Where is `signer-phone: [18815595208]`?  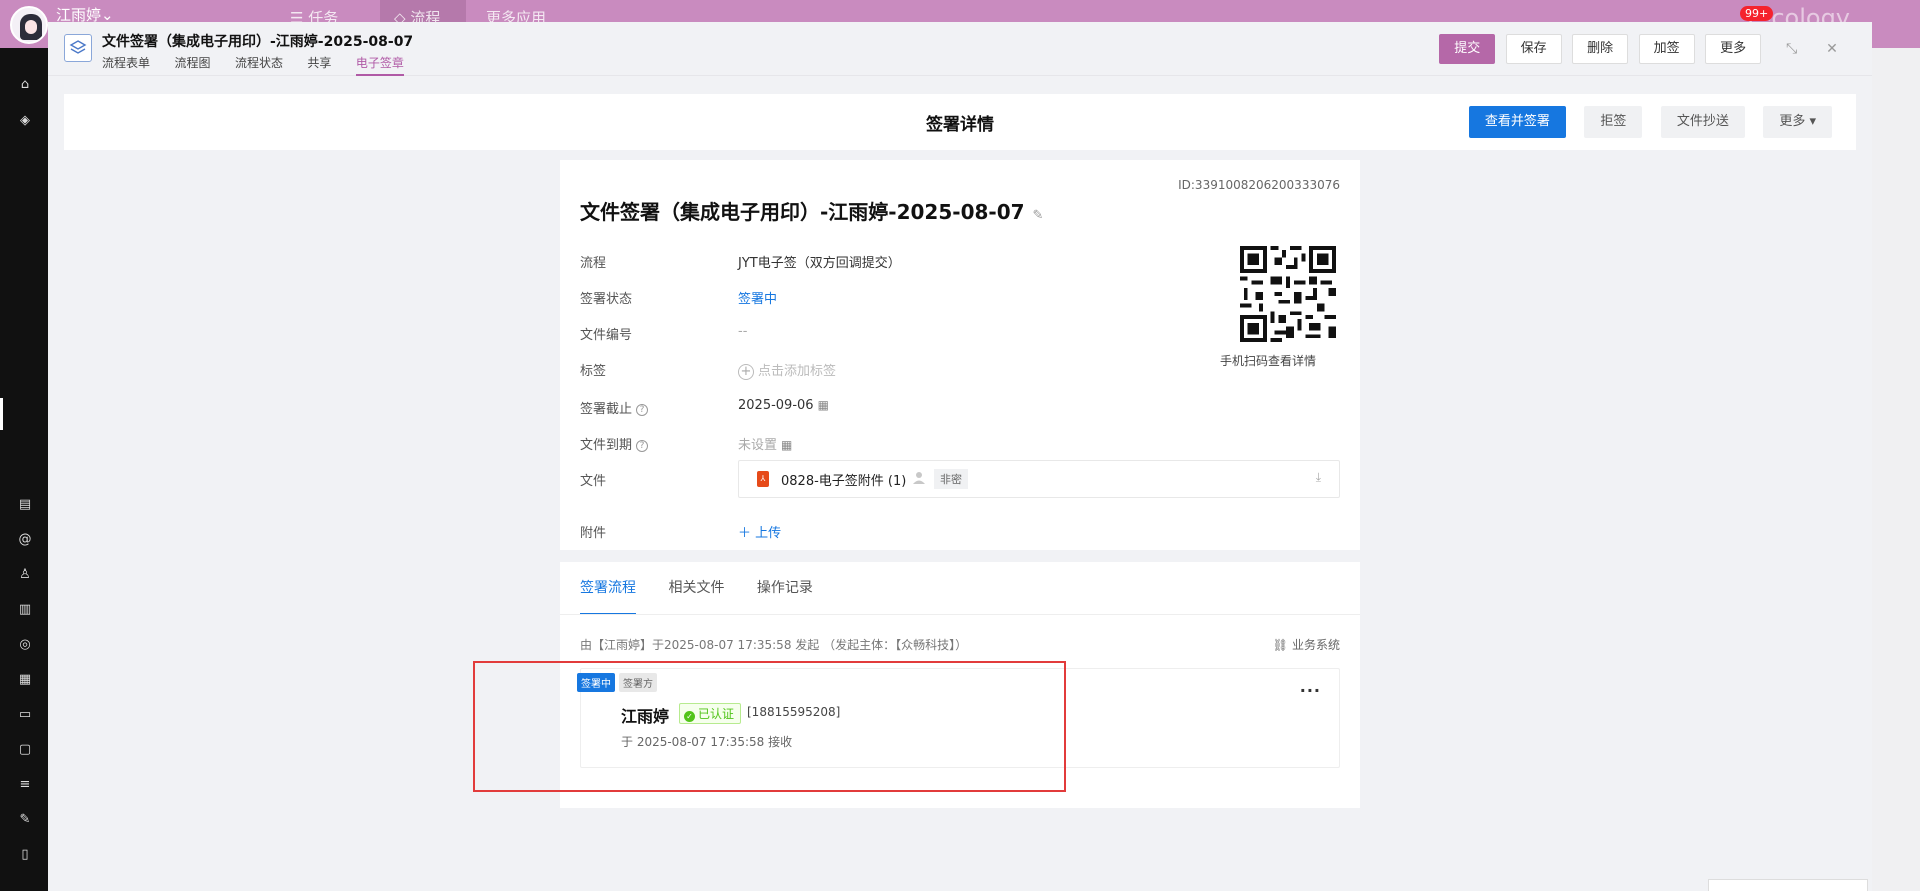 signer-phone: [18815595208] is located at coordinates (794, 712).